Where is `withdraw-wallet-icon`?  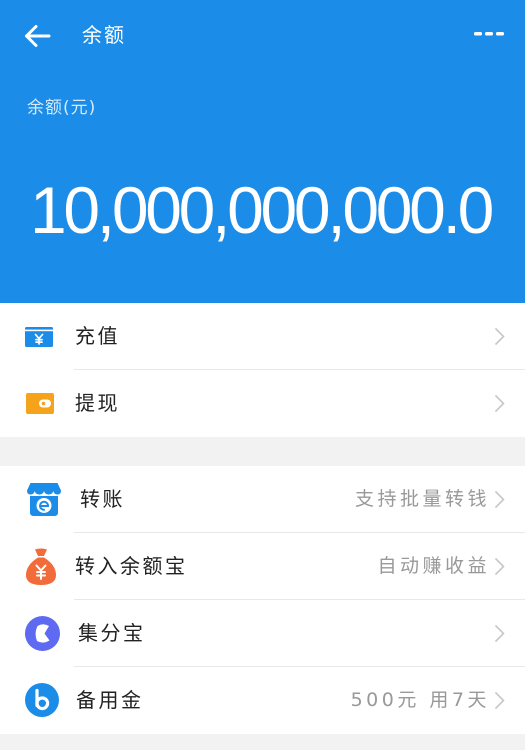 withdraw-wallet-icon is located at coordinates (40, 403).